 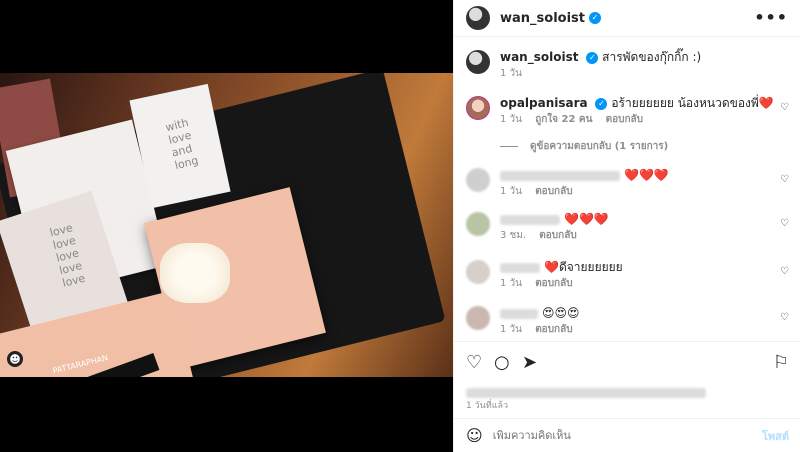 What do you see at coordinates (607, 435) in the screenshot?
I see `comment-input` at bounding box center [607, 435].